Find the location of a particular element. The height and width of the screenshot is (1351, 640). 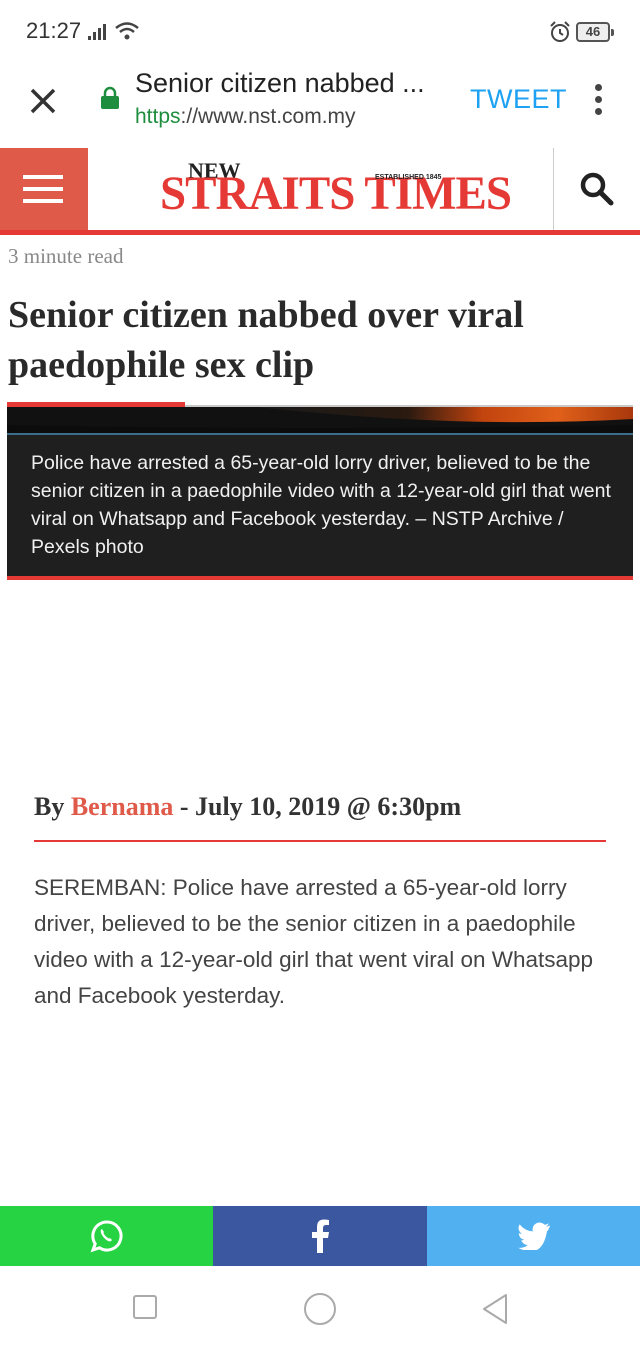

menu-icon is located at coordinates (44, 189).